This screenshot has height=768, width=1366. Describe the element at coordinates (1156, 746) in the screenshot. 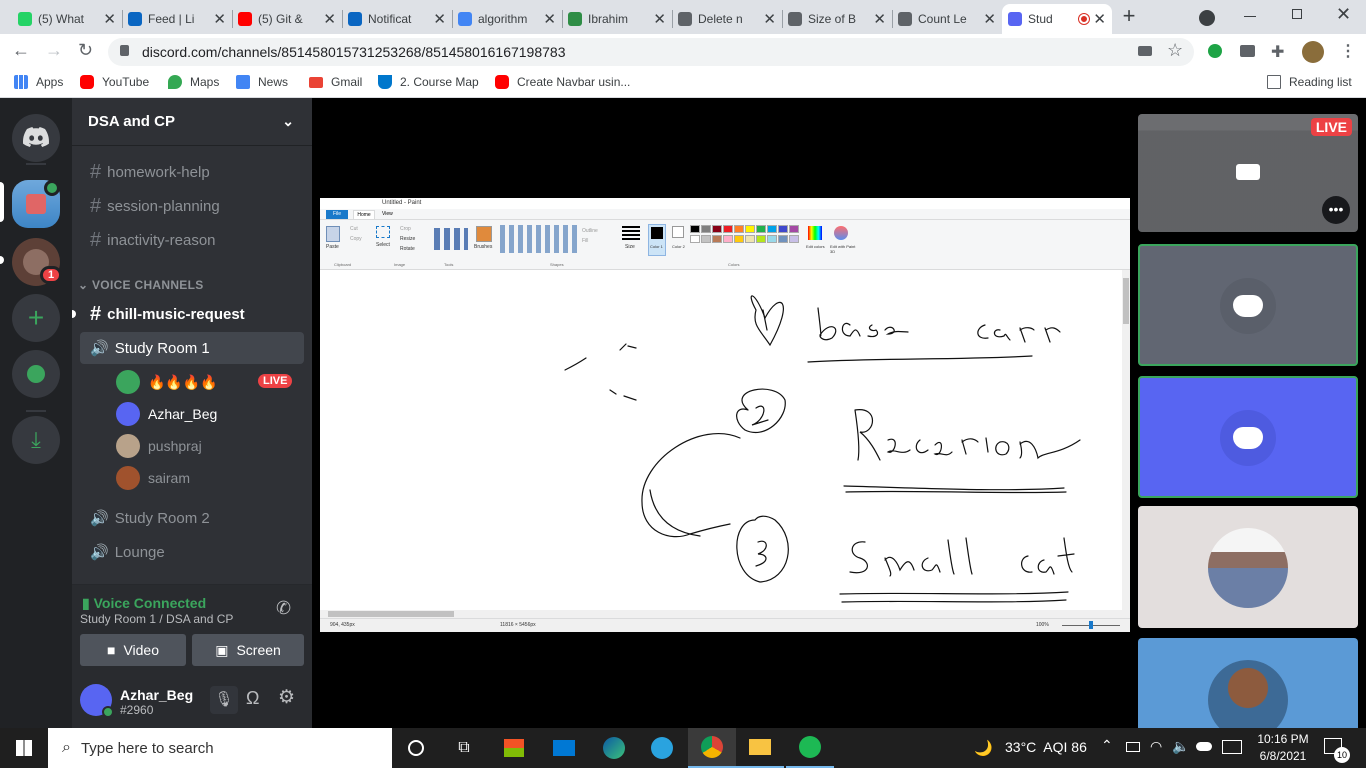

I see `wifi-icon: ◠` at that location.